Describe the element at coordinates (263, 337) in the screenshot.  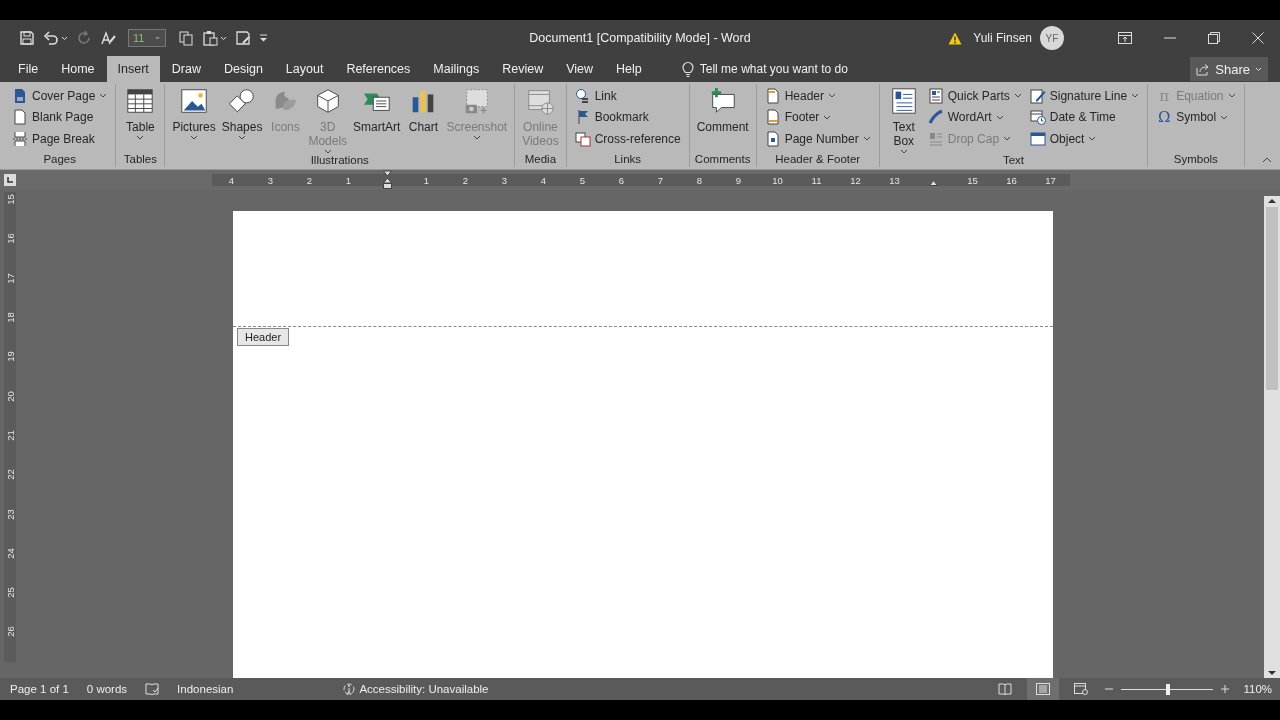
I see `header-tag: Header` at that location.